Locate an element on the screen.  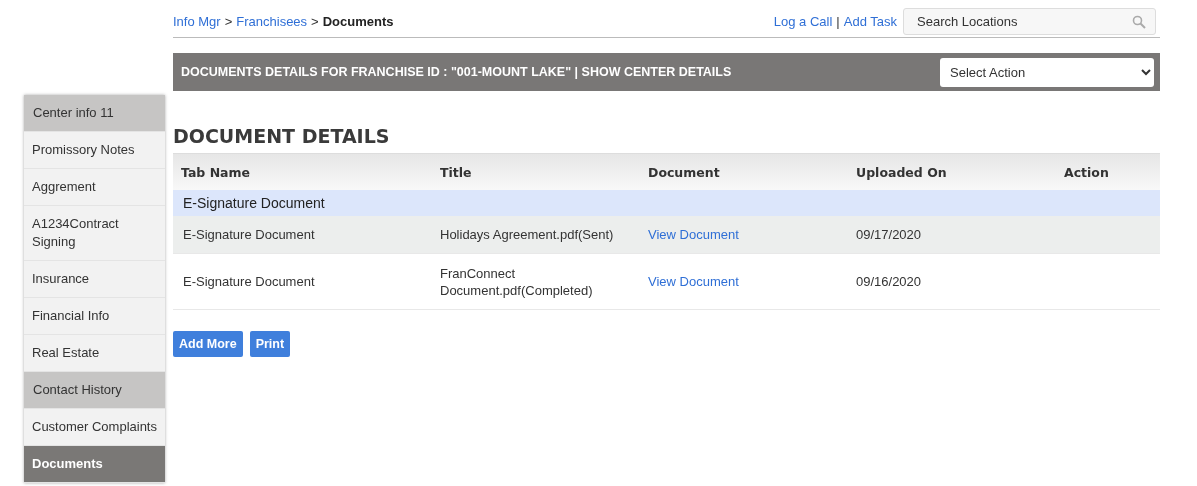
title-bar-text: DOCUMENTS DETAILS FOR FRANCHISE ID : "001-MOUNT LAKE" | SHOW CENTER DETAILS is located at coordinates (457, 72).